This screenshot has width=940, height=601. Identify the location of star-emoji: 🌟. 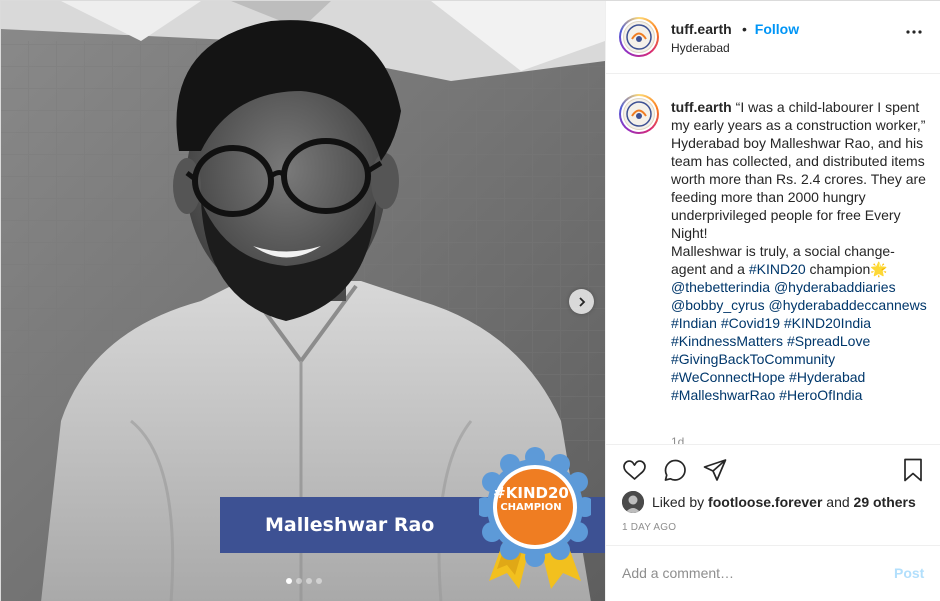
(879, 269).